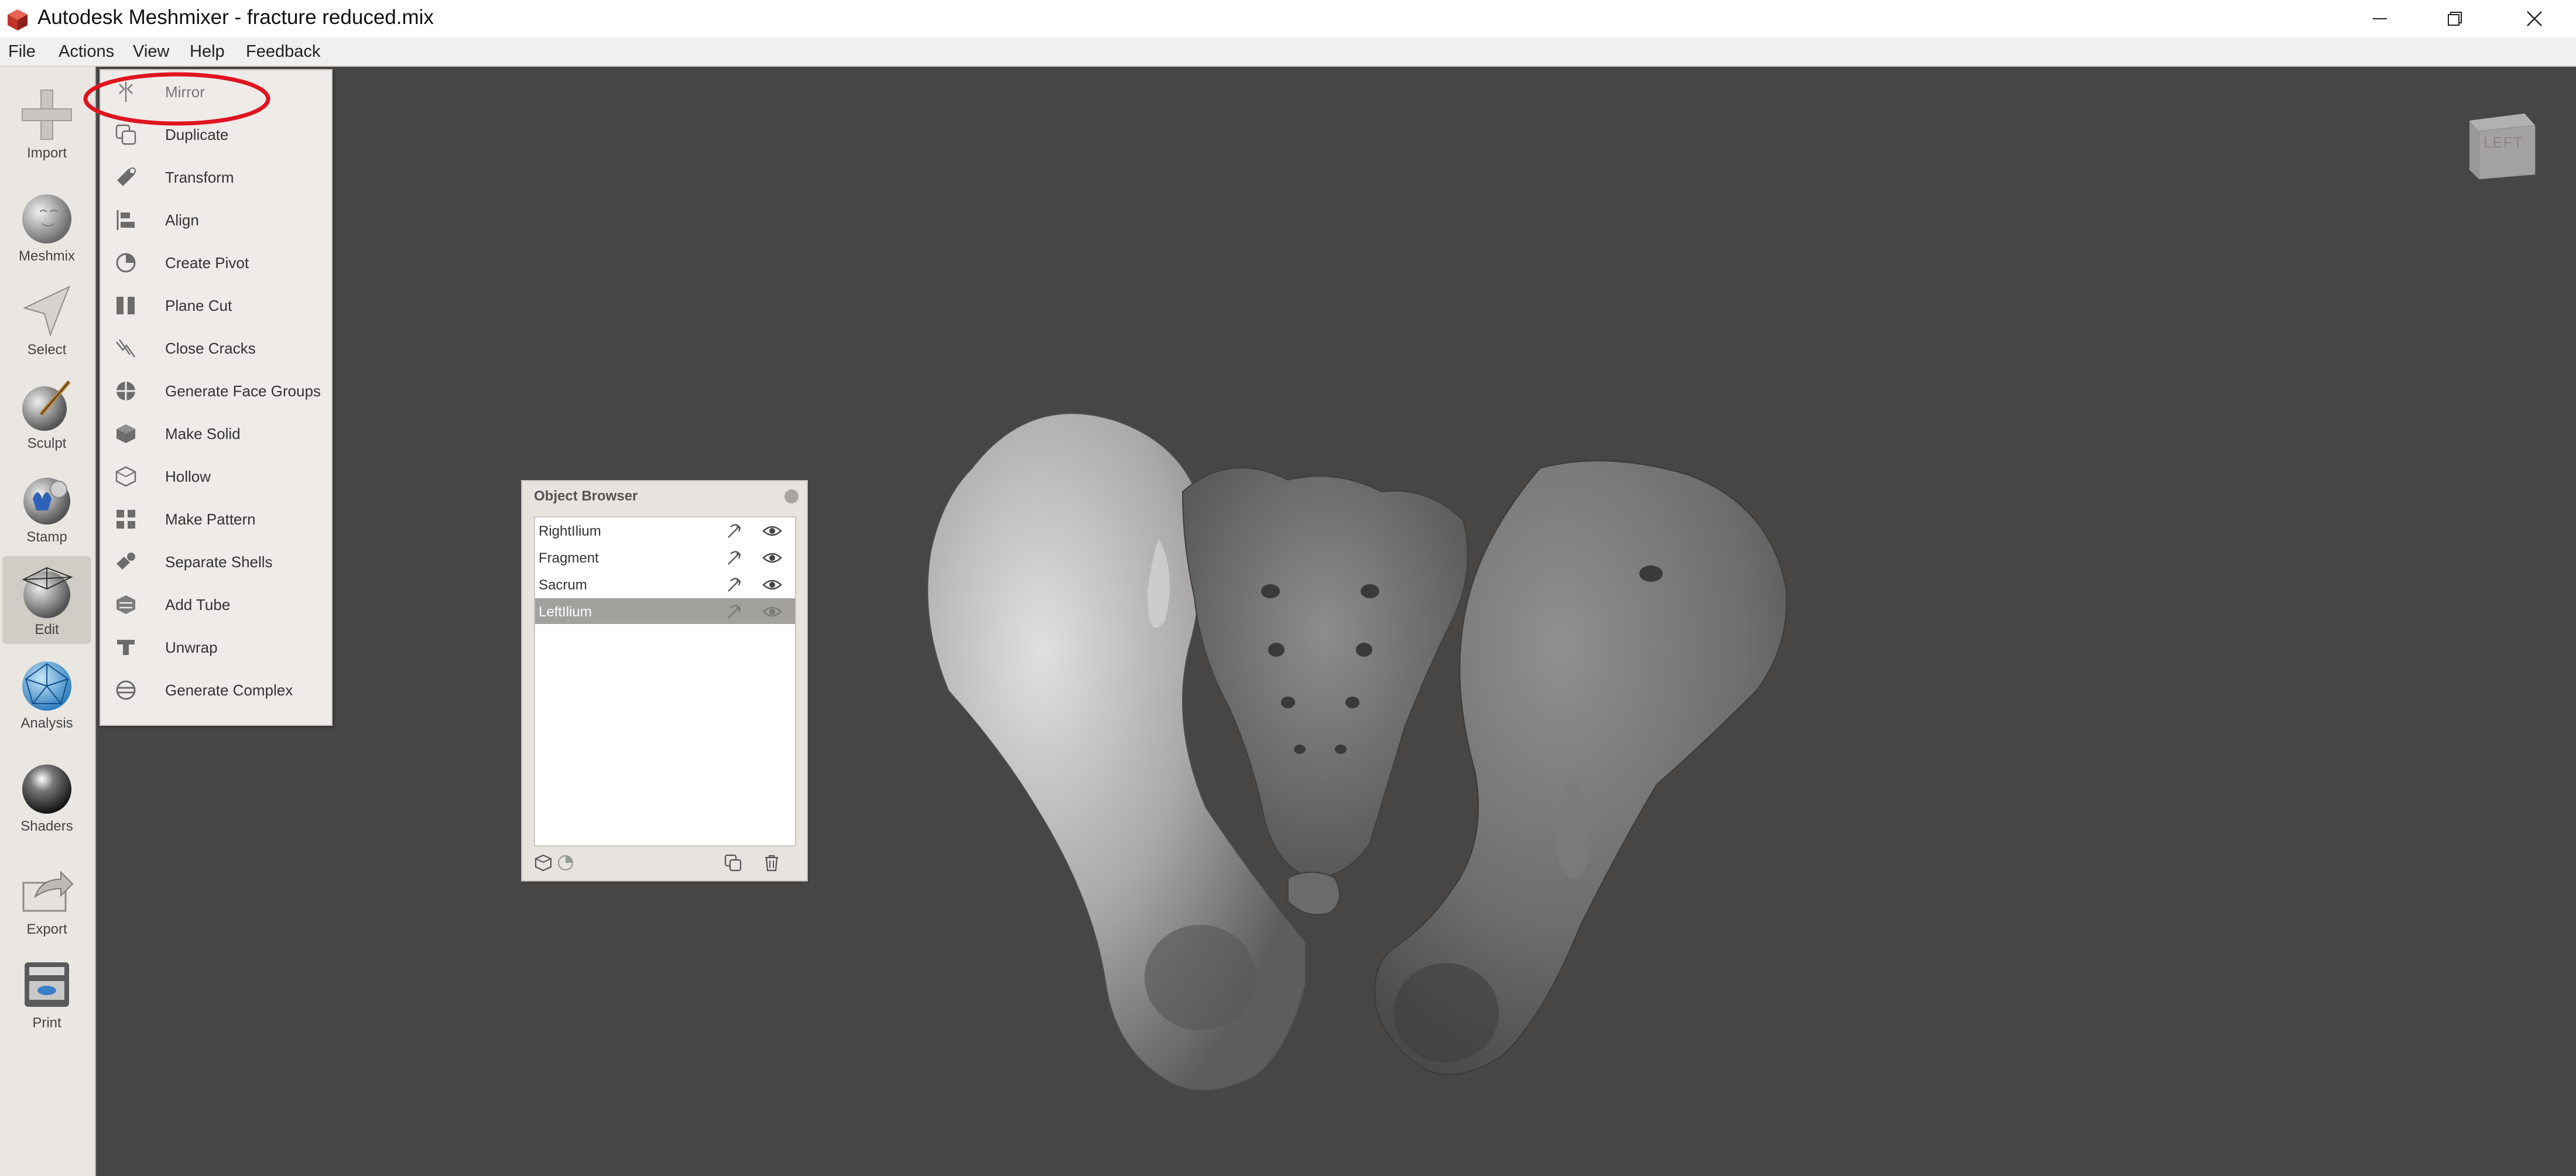 This screenshot has width=2576, height=1176. I want to click on menu-file: File, so click(22, 51).